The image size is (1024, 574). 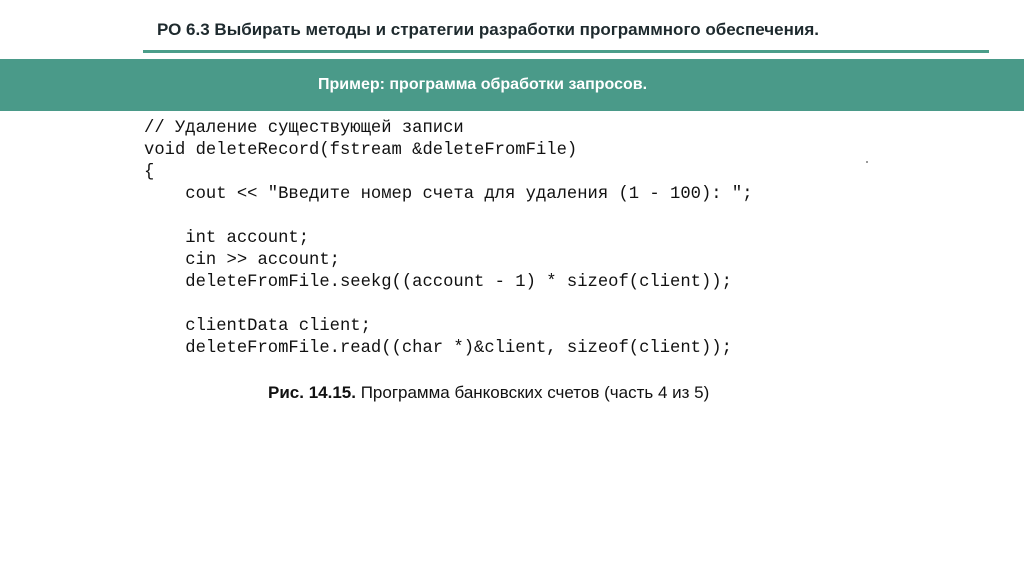 What do you see at coordinates (149, 172) in the screenshot?
I see `code-line: {` at bounding box center [149, 172].